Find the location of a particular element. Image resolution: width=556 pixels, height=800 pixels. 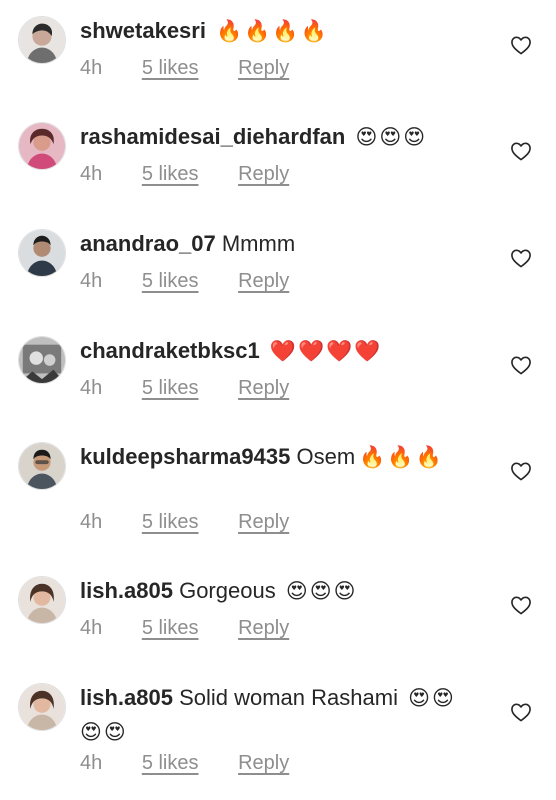

comment-username: rashamidesai_diehardfan is located at coordinates (212, 136).